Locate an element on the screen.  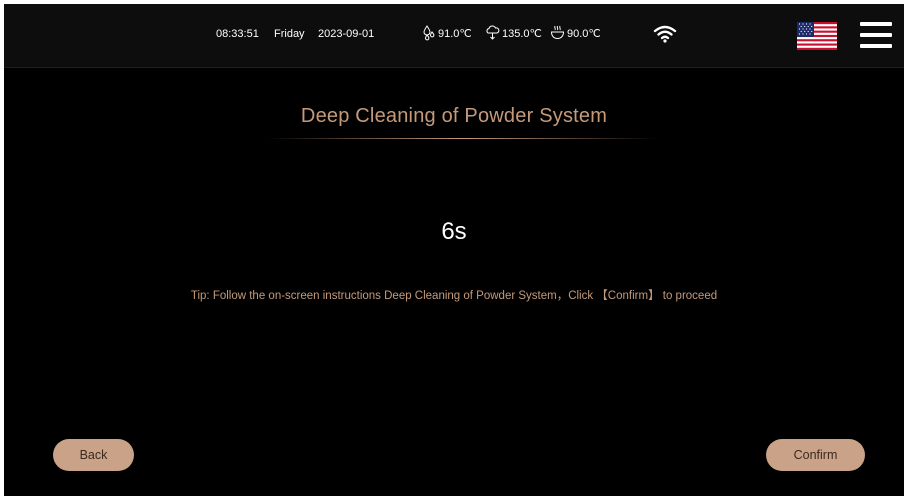
back-button: Back is located at coordinates (93, 455).